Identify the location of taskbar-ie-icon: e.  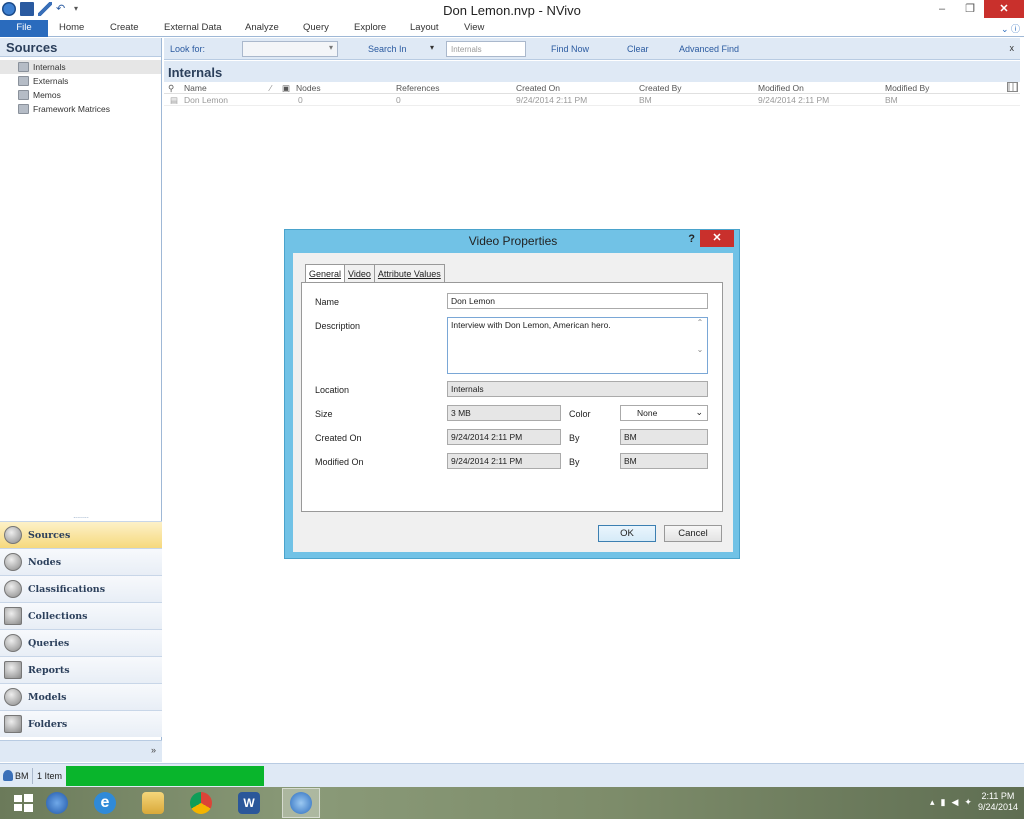
(105, 803).